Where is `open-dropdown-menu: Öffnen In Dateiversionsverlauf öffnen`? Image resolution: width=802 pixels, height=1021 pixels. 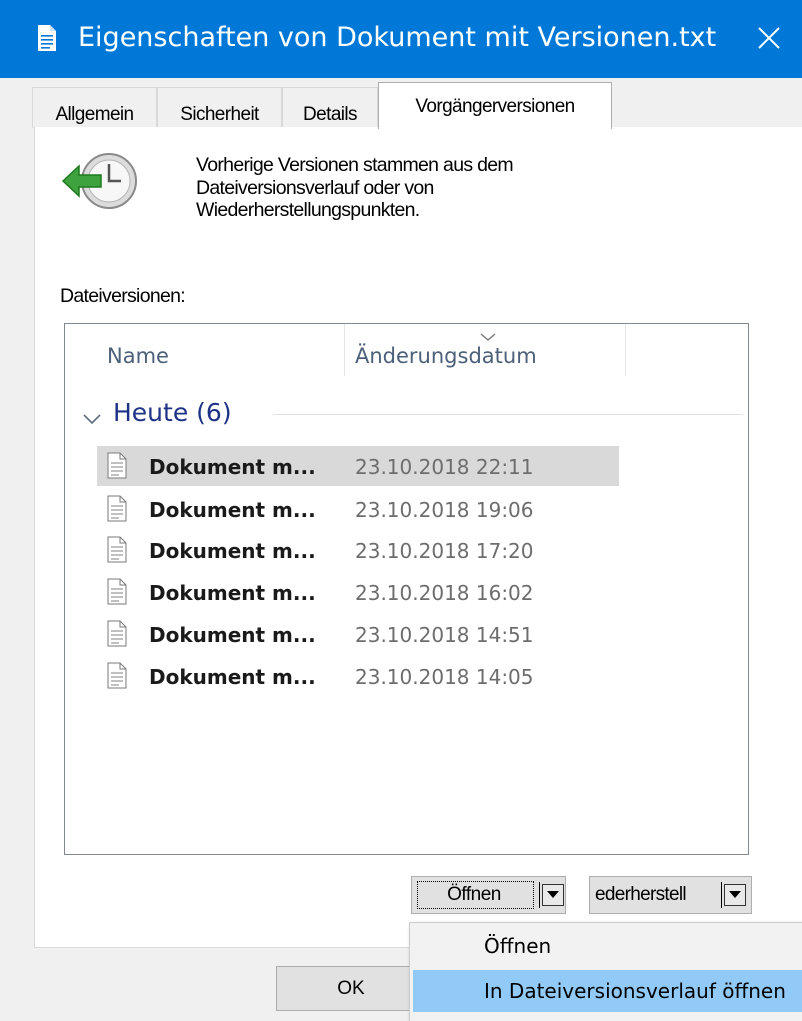 open-dropdown-menu: Öffnen In Dateiversionsverlauf öffnen is located at coordinates (605, 971).